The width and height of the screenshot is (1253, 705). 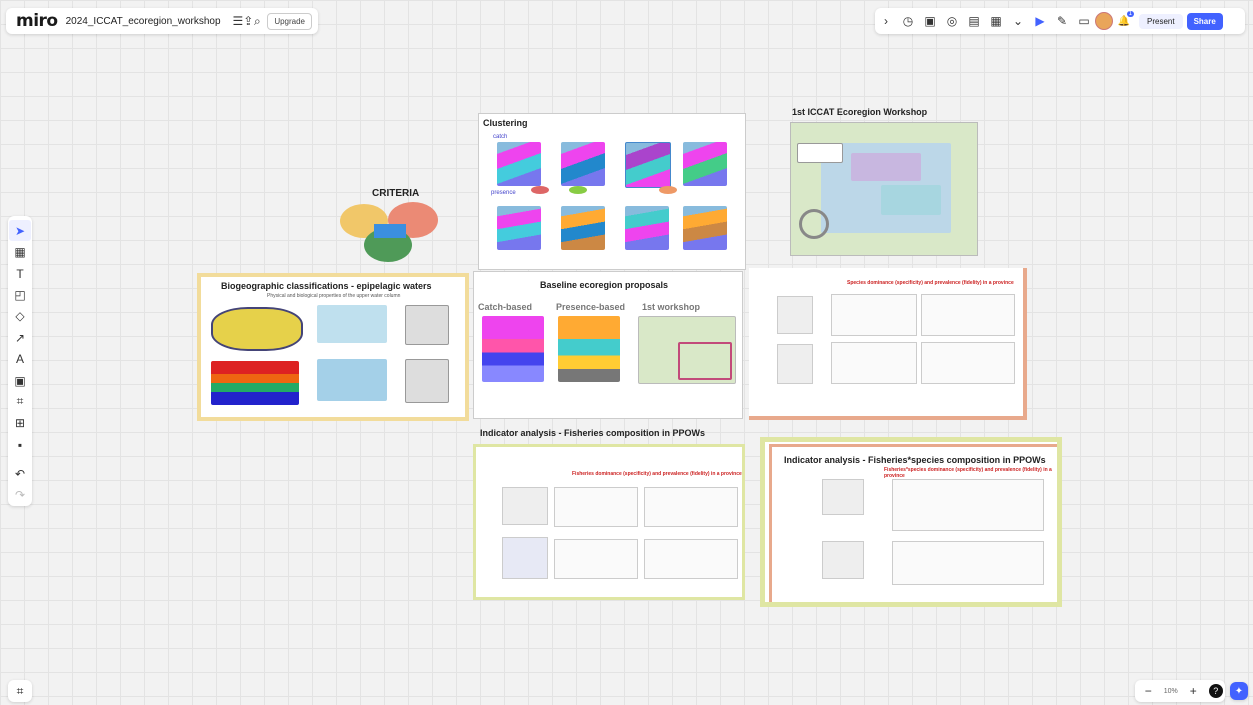 I want to click on pen-icon: A, so click(x=20, y=358).